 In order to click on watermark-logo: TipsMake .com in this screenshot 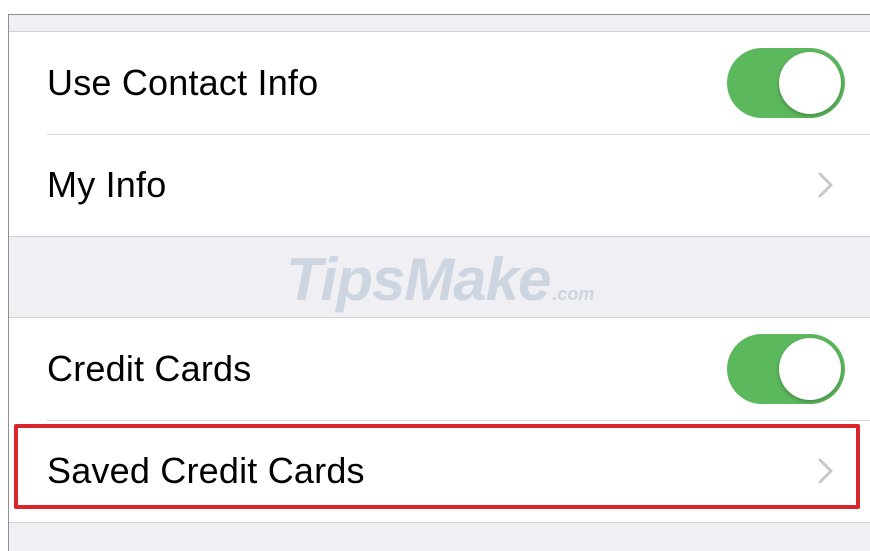, I will do `click(440, 279)`.